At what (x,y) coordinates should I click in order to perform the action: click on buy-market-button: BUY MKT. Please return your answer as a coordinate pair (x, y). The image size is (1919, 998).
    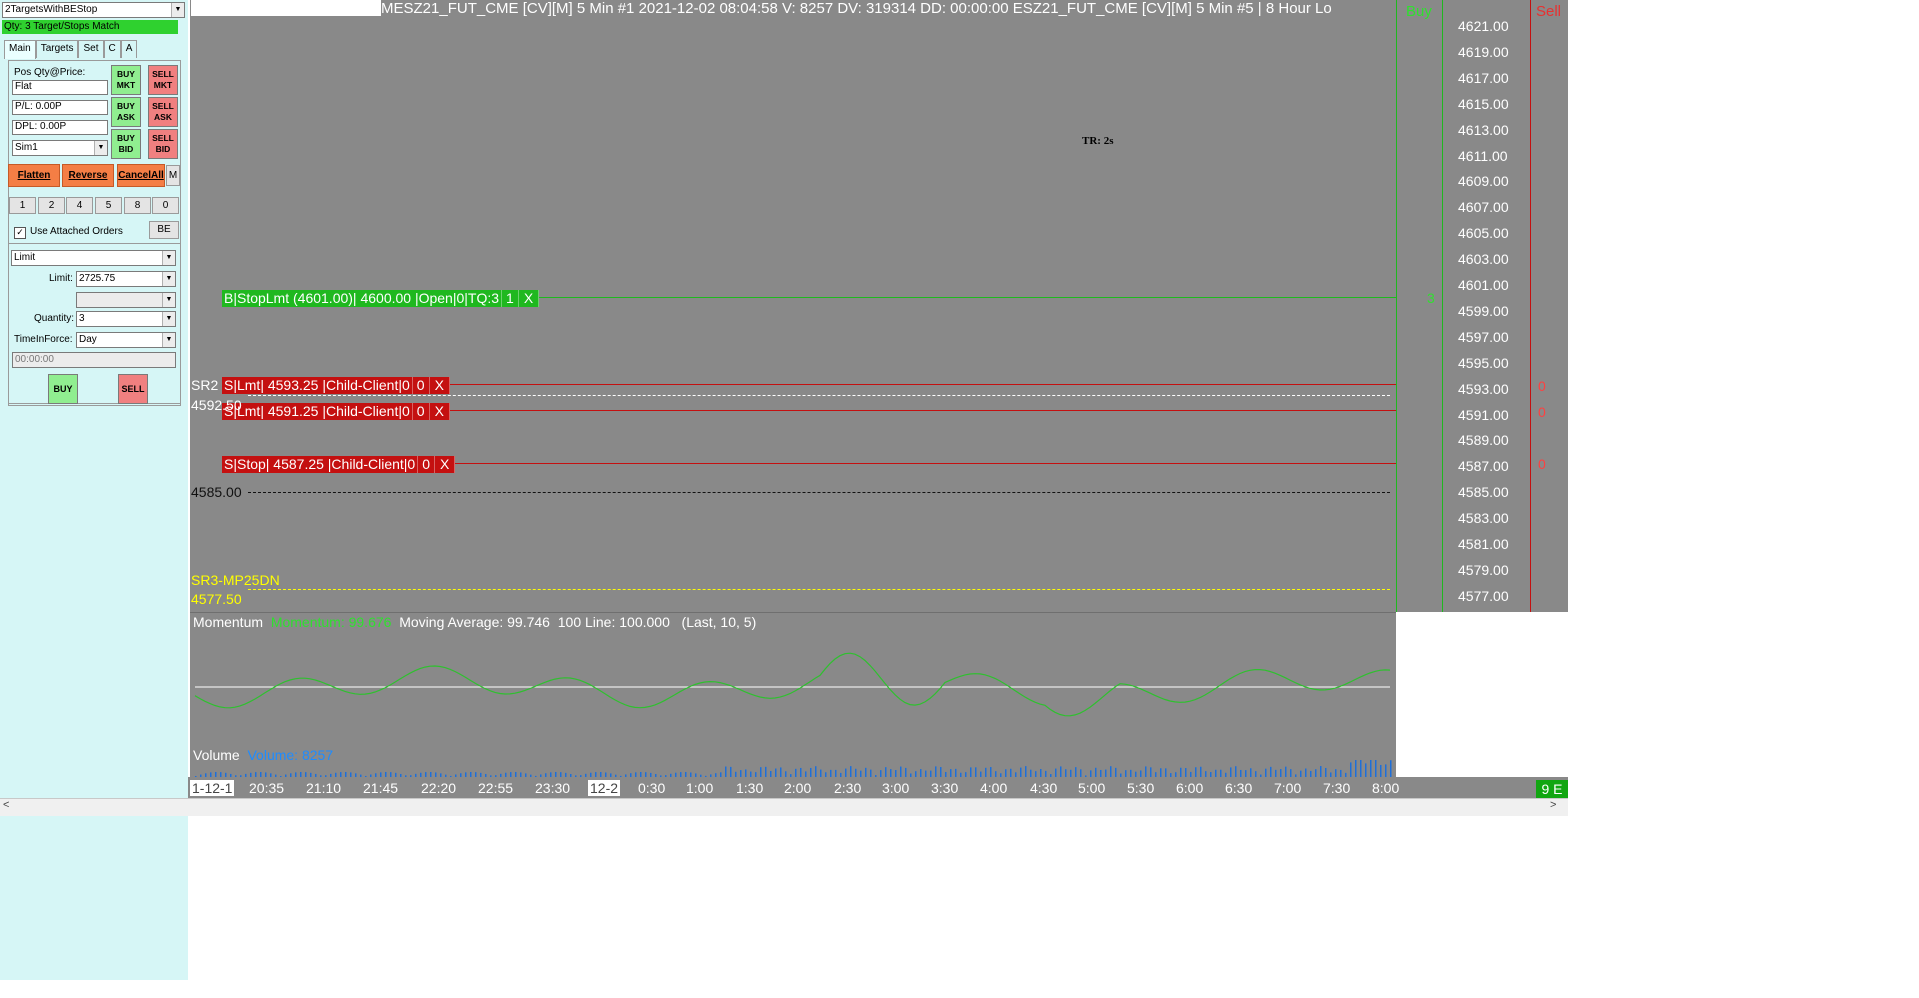
    Looking at the image, I should click on (126, 80).